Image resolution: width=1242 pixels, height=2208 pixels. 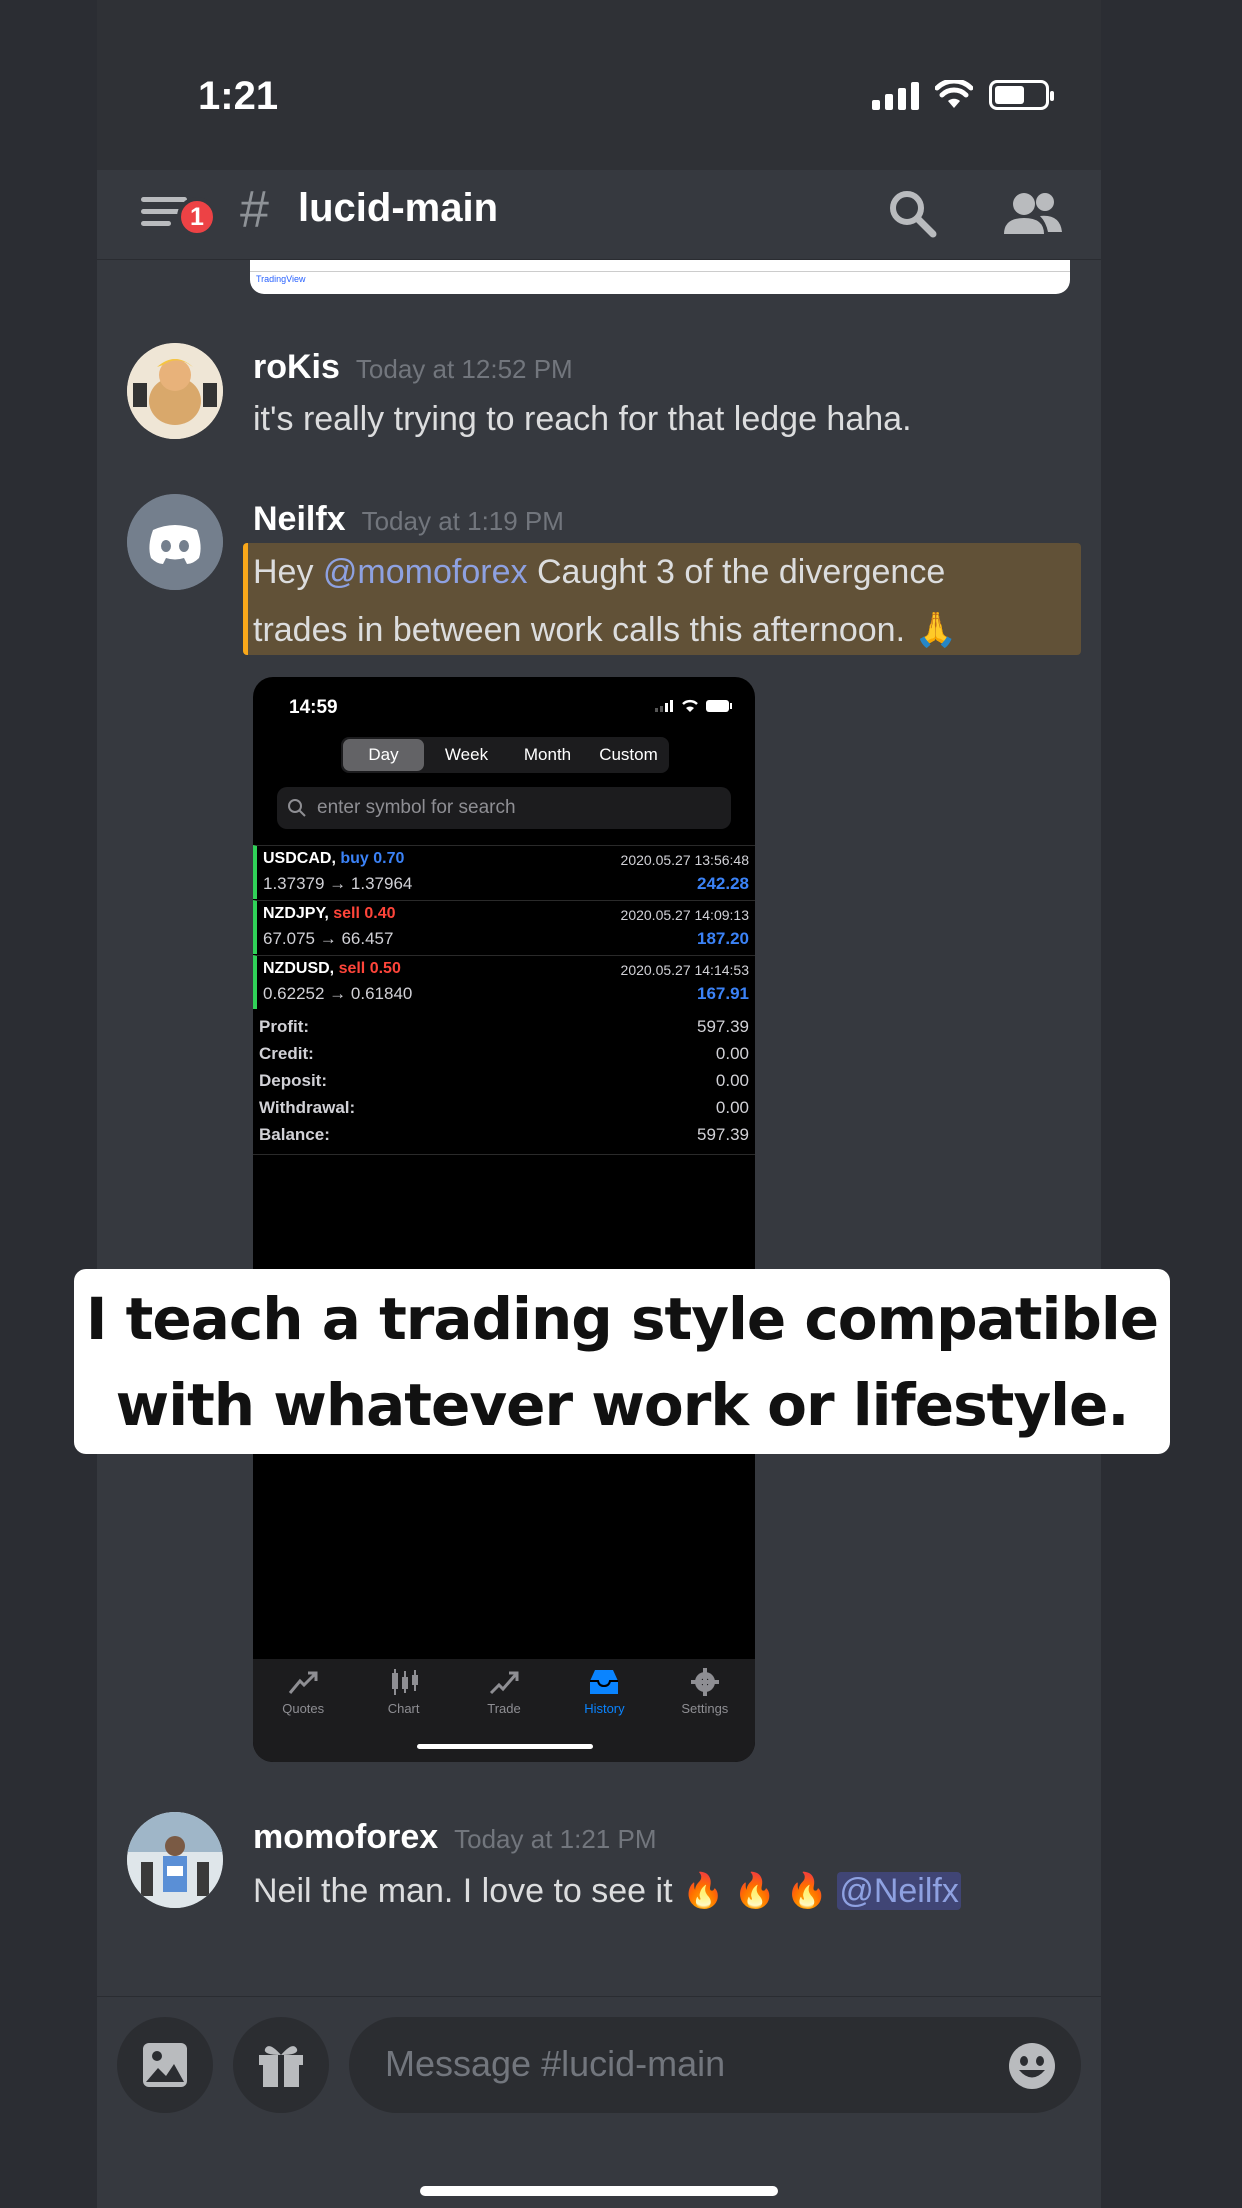 I want to click on screenshot-status-icons, so click(x=694, y=706).